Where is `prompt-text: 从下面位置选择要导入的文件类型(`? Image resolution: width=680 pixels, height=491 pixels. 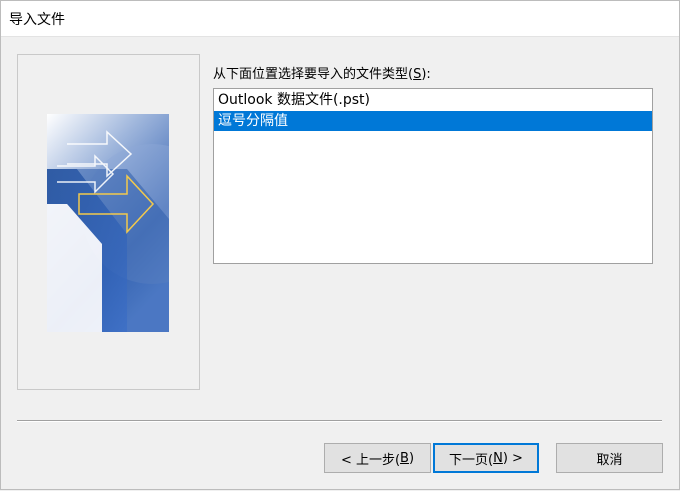 prompt-text: 从下面位置选择要导入的文件类型( is located at coordinates (313, 74).